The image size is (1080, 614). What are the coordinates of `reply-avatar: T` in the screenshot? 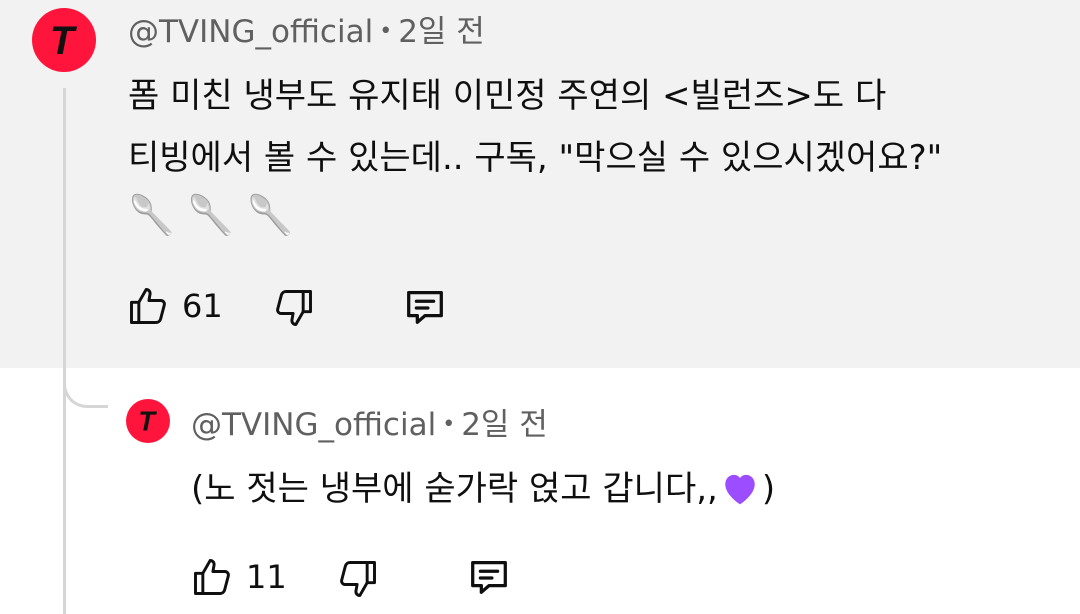 It's located at (148, 421).